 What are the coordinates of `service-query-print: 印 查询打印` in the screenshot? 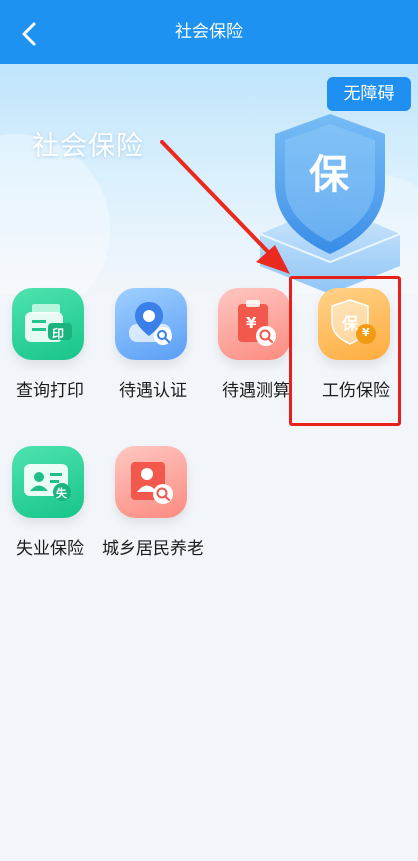 It's located at (50, 363).